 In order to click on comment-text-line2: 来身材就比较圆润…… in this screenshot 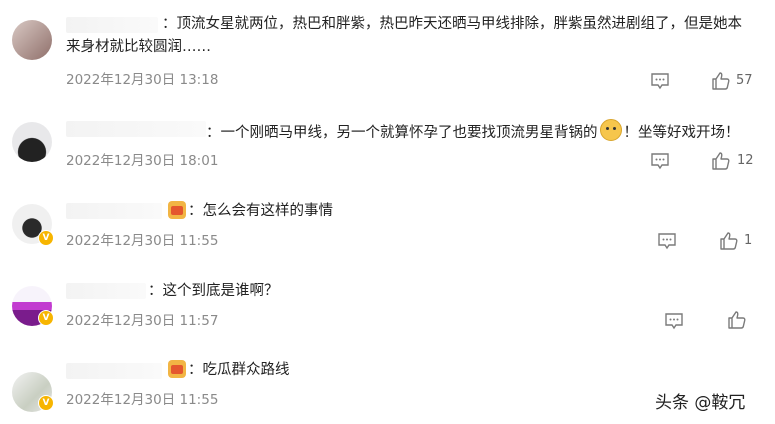, I will do `click(138, 47)`.